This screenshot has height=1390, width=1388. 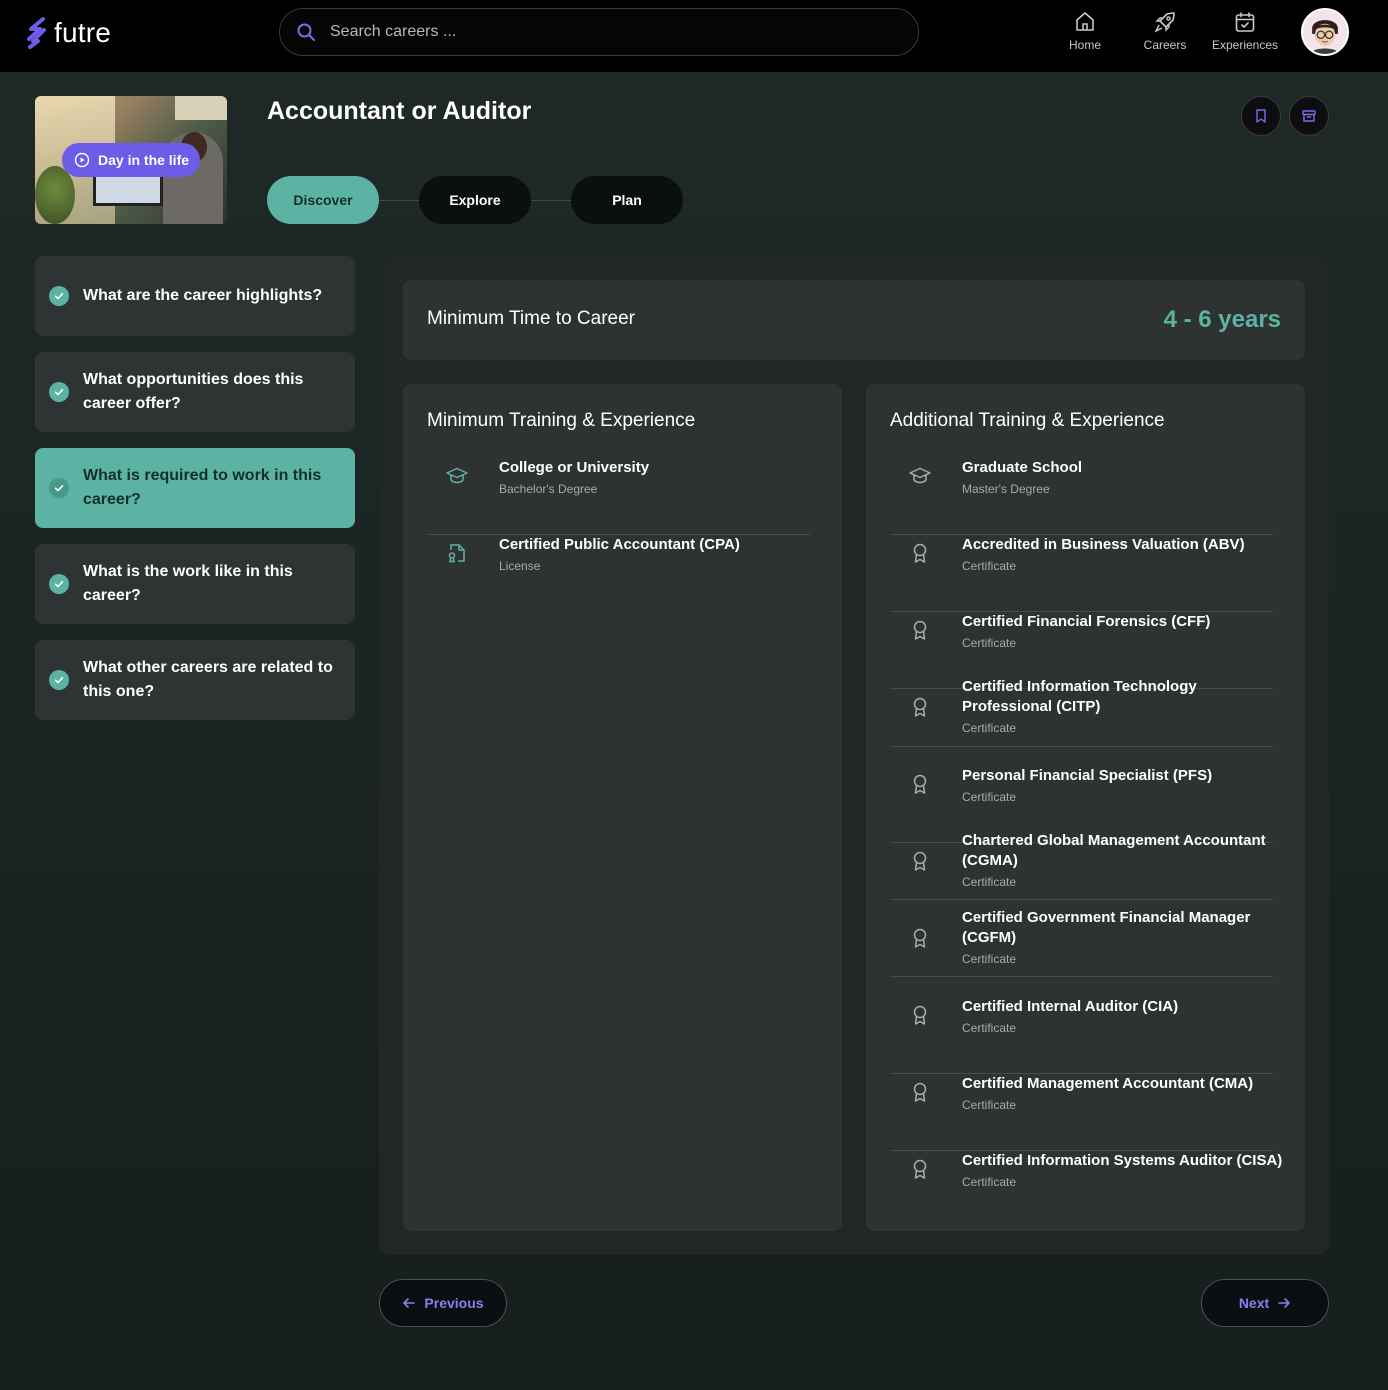 I want to click on sidebar-item-work-like: What is the work like in this career?, so click(x=195, y=584).